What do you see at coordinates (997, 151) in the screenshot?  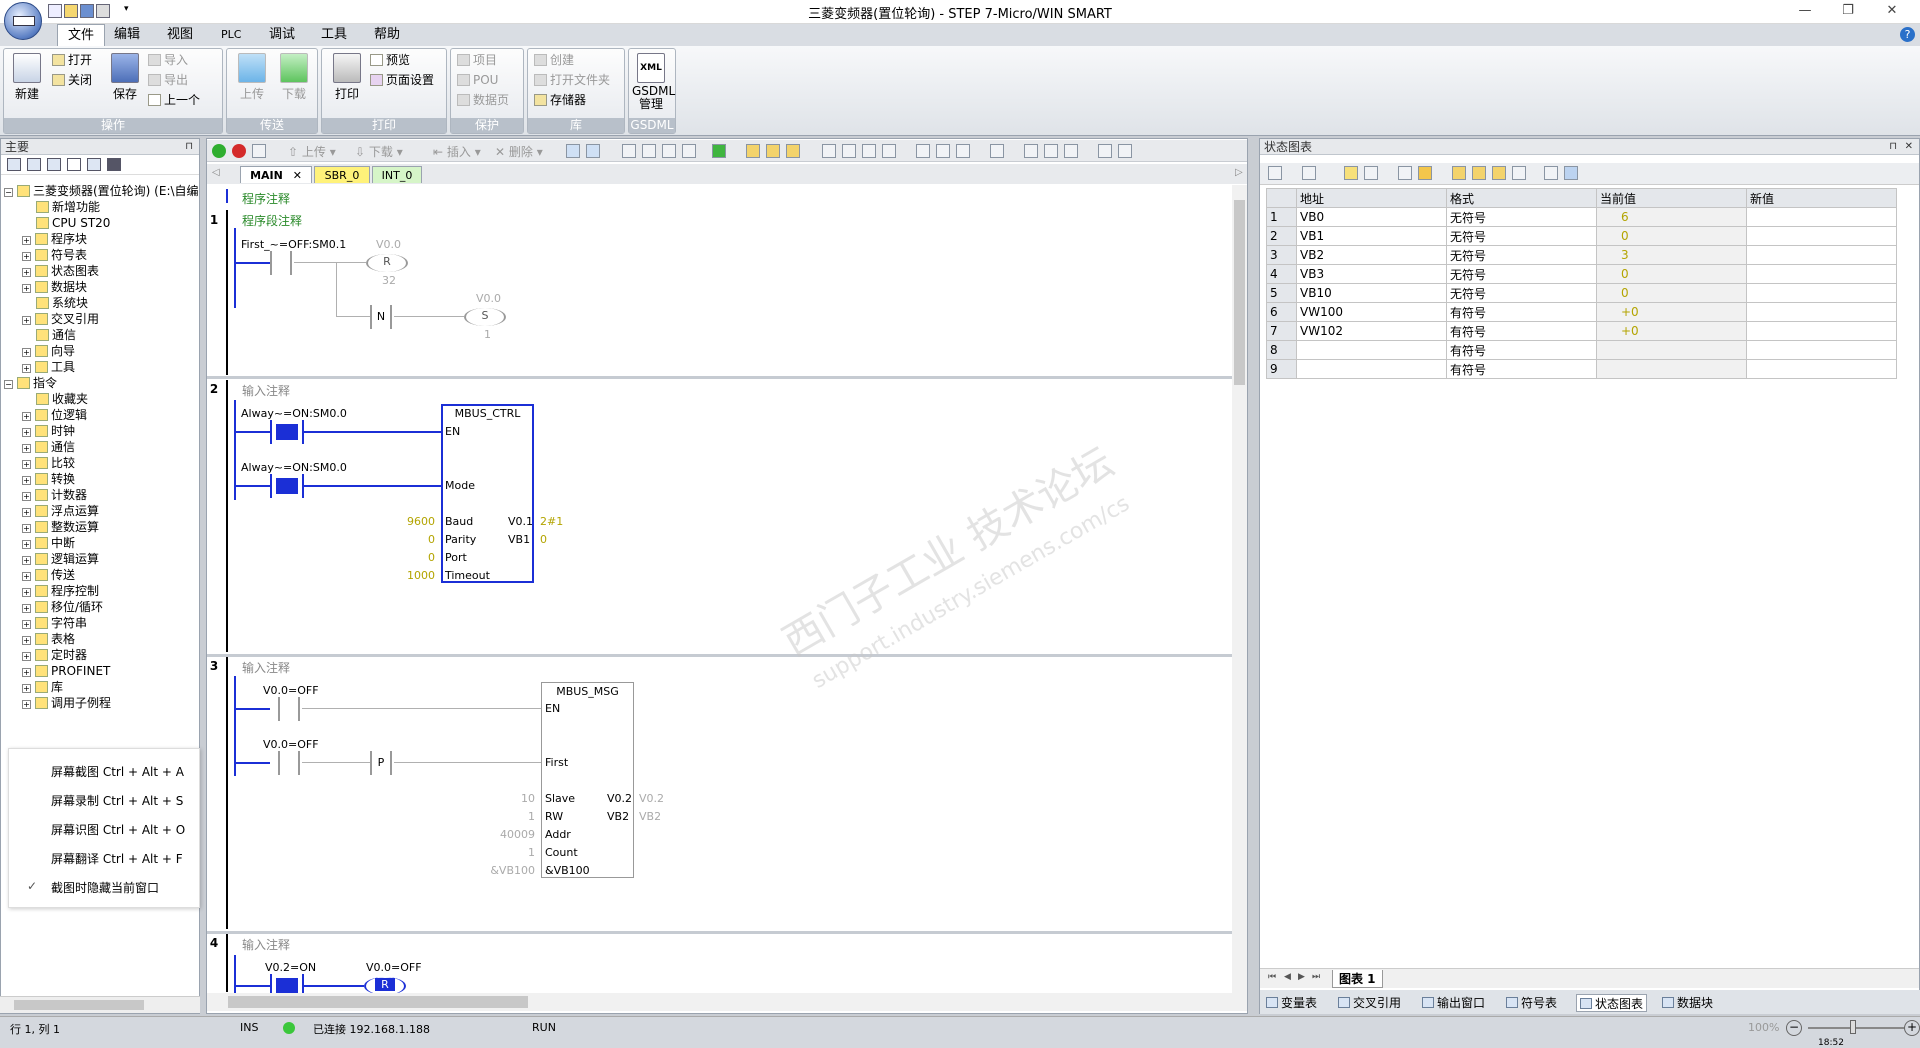 I see `symbol-icon` at bounding box center [997, 151].